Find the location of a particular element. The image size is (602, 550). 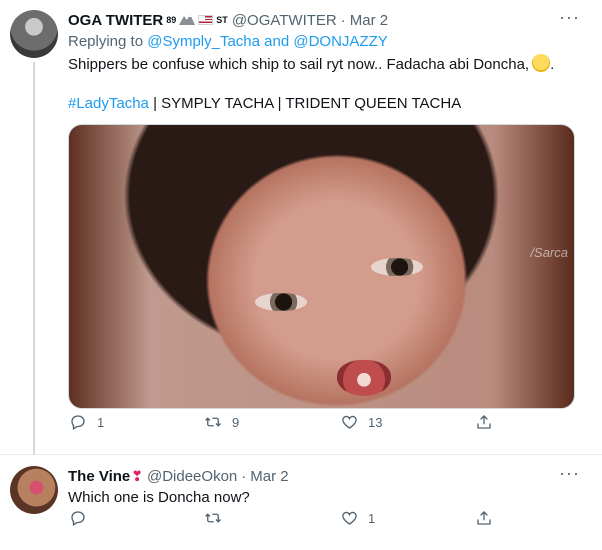

retweet-button is located at coordinates (217, 518).